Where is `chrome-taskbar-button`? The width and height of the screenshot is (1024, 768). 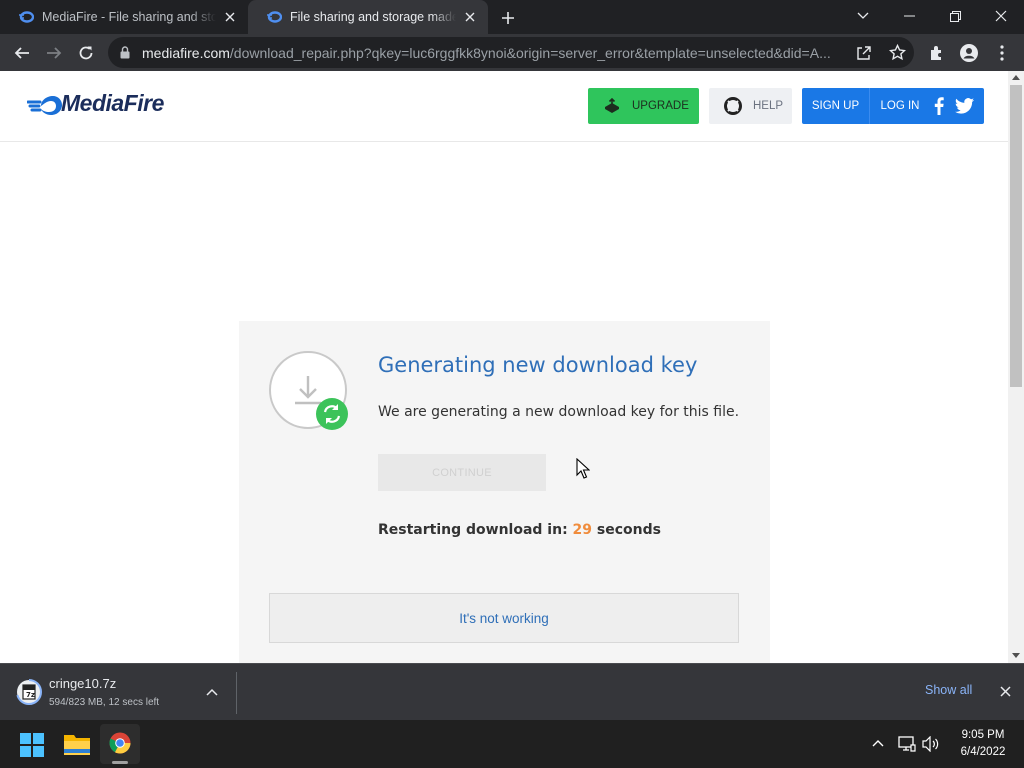 chrome-taskbar-button is located at coordinates (120, 744).